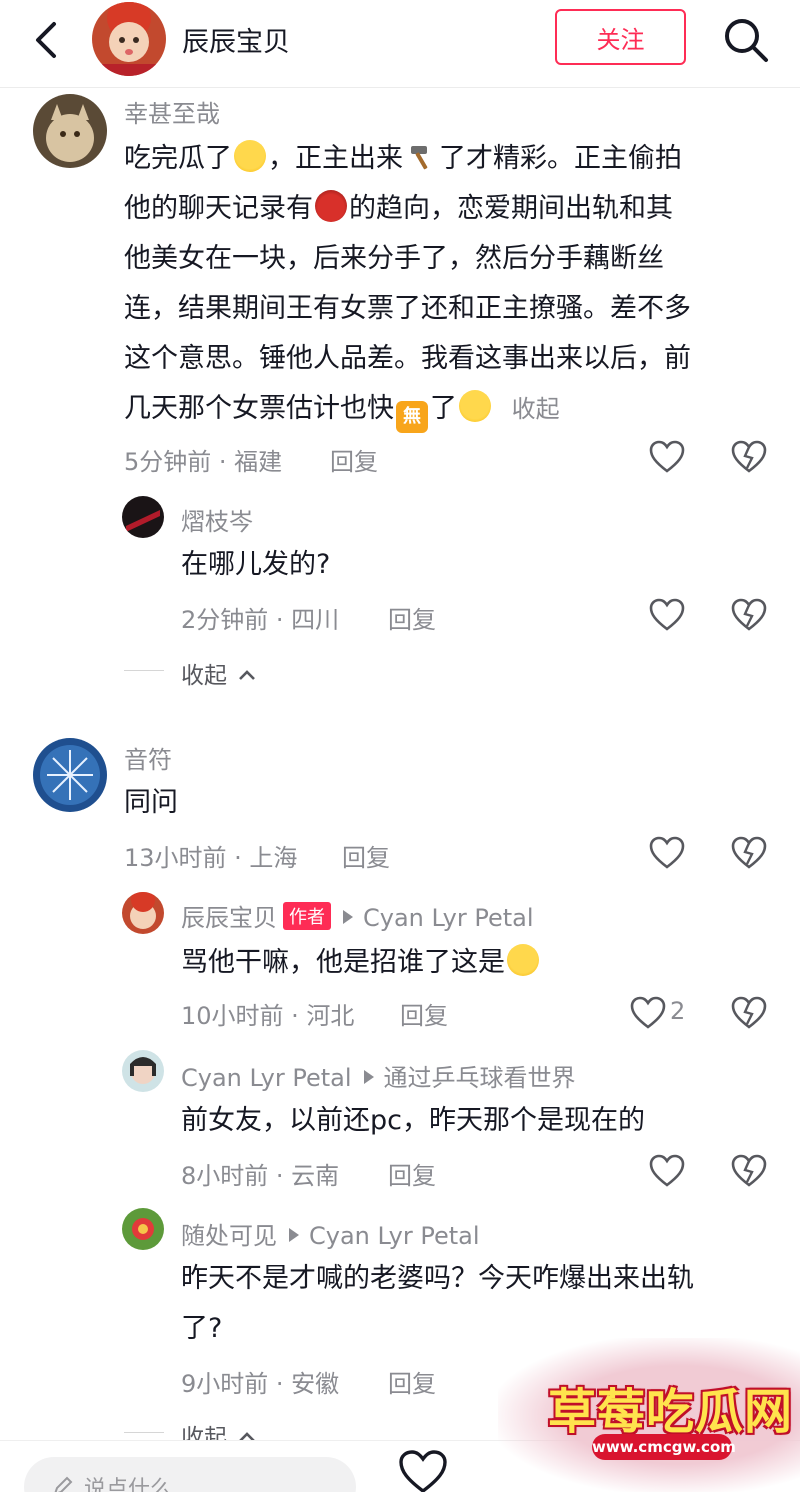 This screenshot has width=800, height=1492. I want to click on comment-username: 音符, so click(148, 757).